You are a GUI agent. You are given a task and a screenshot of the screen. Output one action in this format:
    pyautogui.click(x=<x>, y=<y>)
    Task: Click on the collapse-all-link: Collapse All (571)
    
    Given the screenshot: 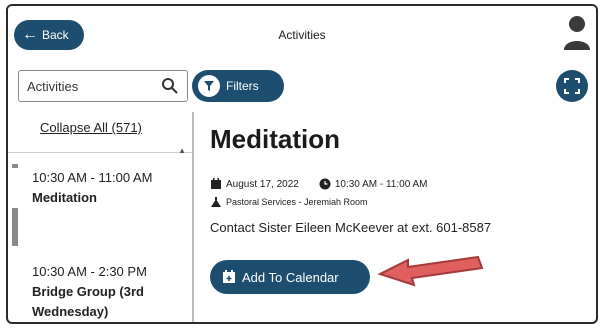 What is the action you would take?
    pyautogui.click(x=91, y=127)
    